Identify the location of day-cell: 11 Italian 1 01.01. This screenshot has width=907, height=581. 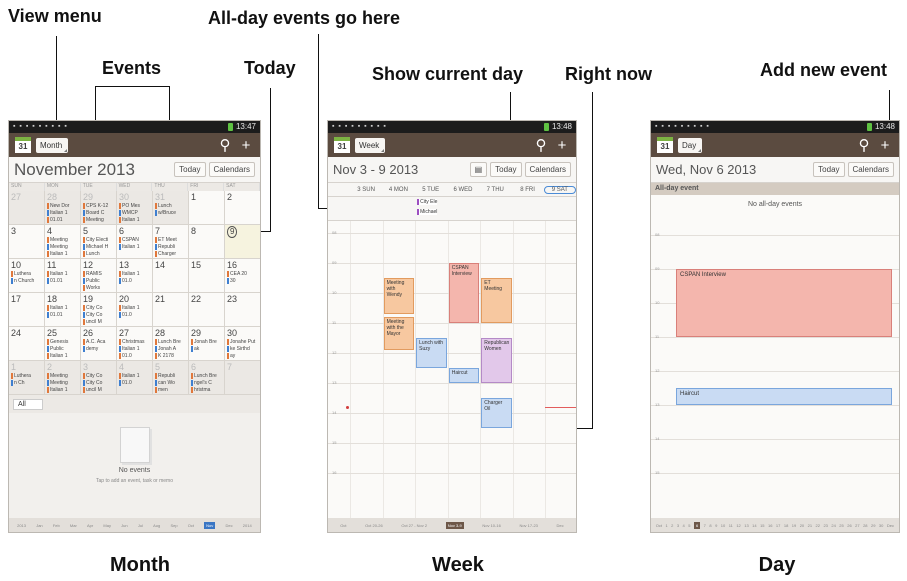
(62, 275).